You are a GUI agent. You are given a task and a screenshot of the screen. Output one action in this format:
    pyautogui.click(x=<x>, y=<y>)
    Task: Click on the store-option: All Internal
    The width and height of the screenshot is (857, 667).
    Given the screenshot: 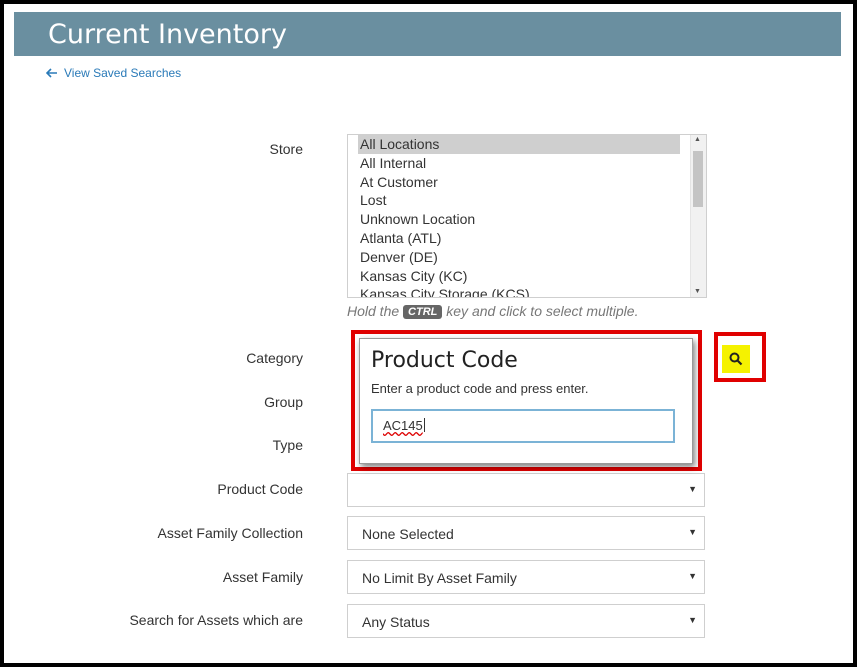 What is the action you would take?
    pyautogui.click(x=527, y=163)
    